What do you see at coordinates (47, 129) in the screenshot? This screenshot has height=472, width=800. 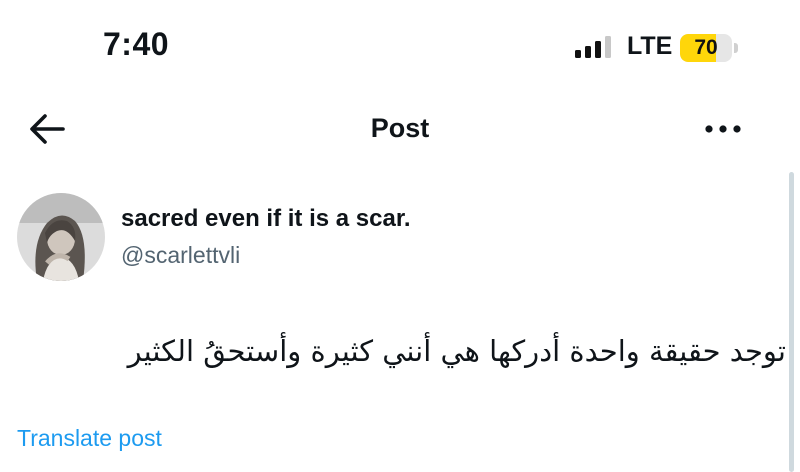 I see `arrow-left-icon` at bounding box center [47, 129].